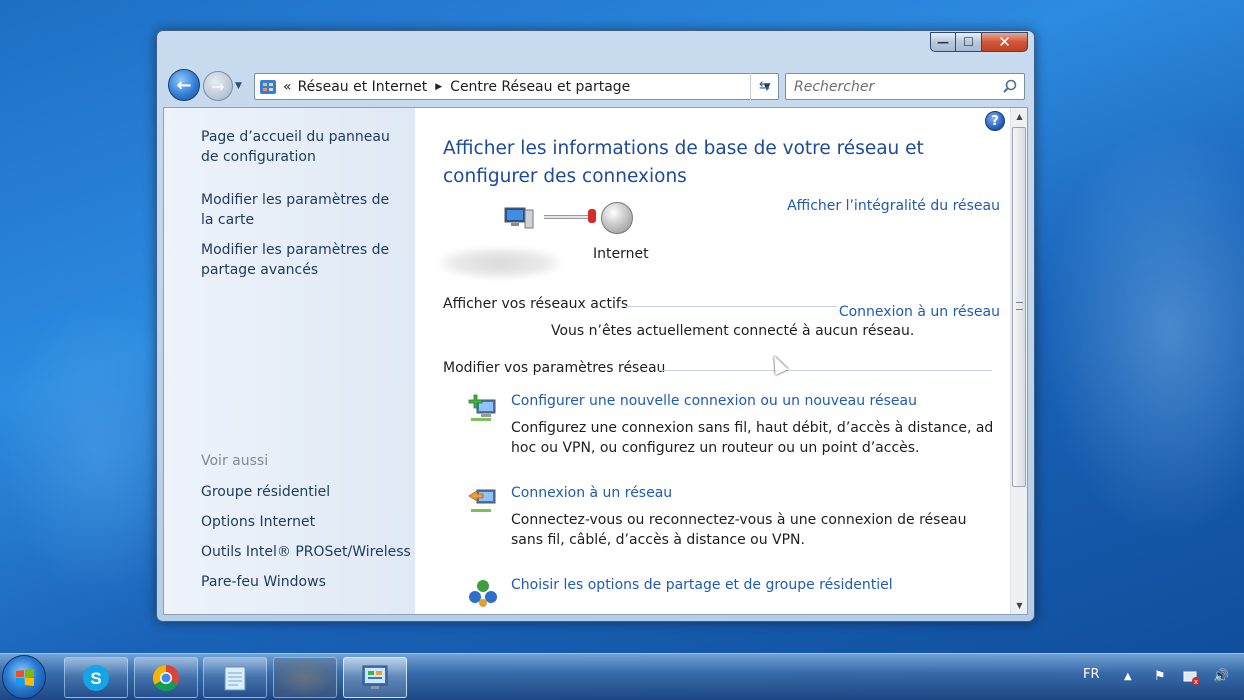 Image resolution: width=1244 pixels, height=700 pixels. What do you see at coordinates (482, 500) in the screenshot?
I see `connect-network-icon` at bounding box center [482, 500].